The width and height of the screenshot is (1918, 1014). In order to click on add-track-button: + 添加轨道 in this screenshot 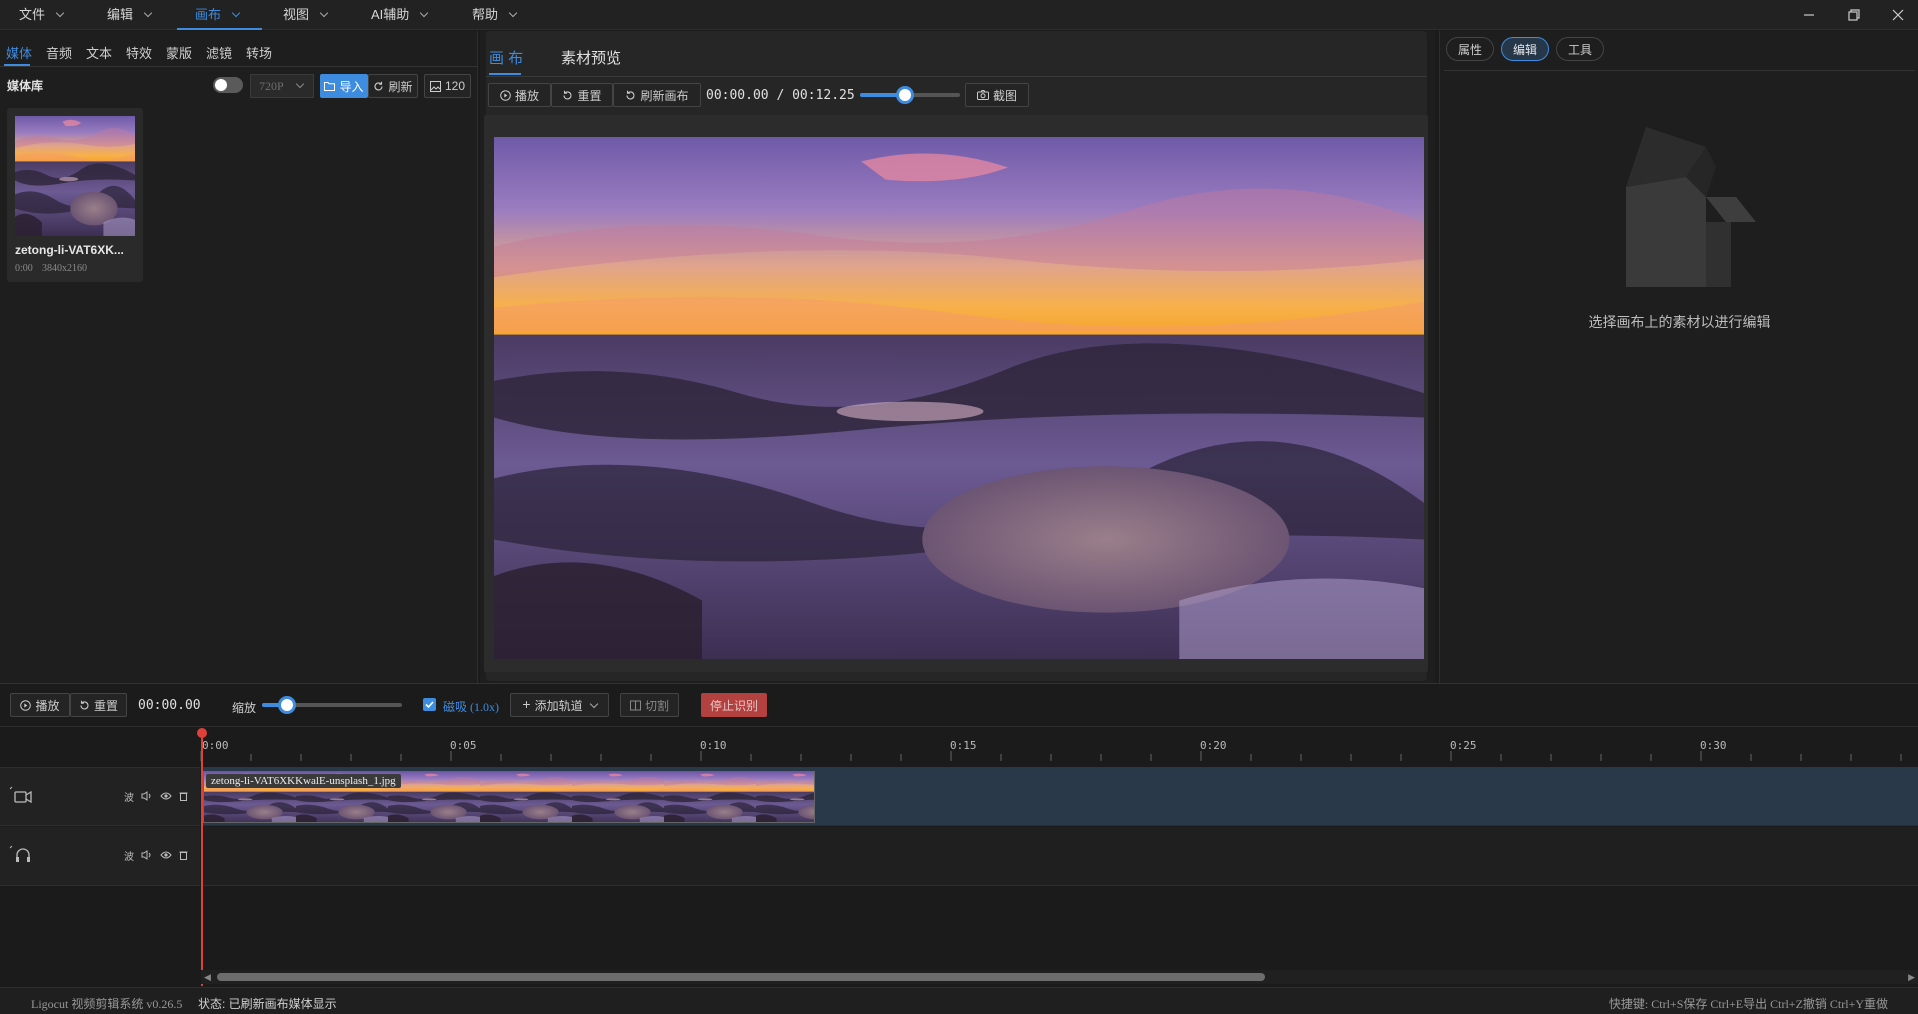, I will do `click(559, 705)`.